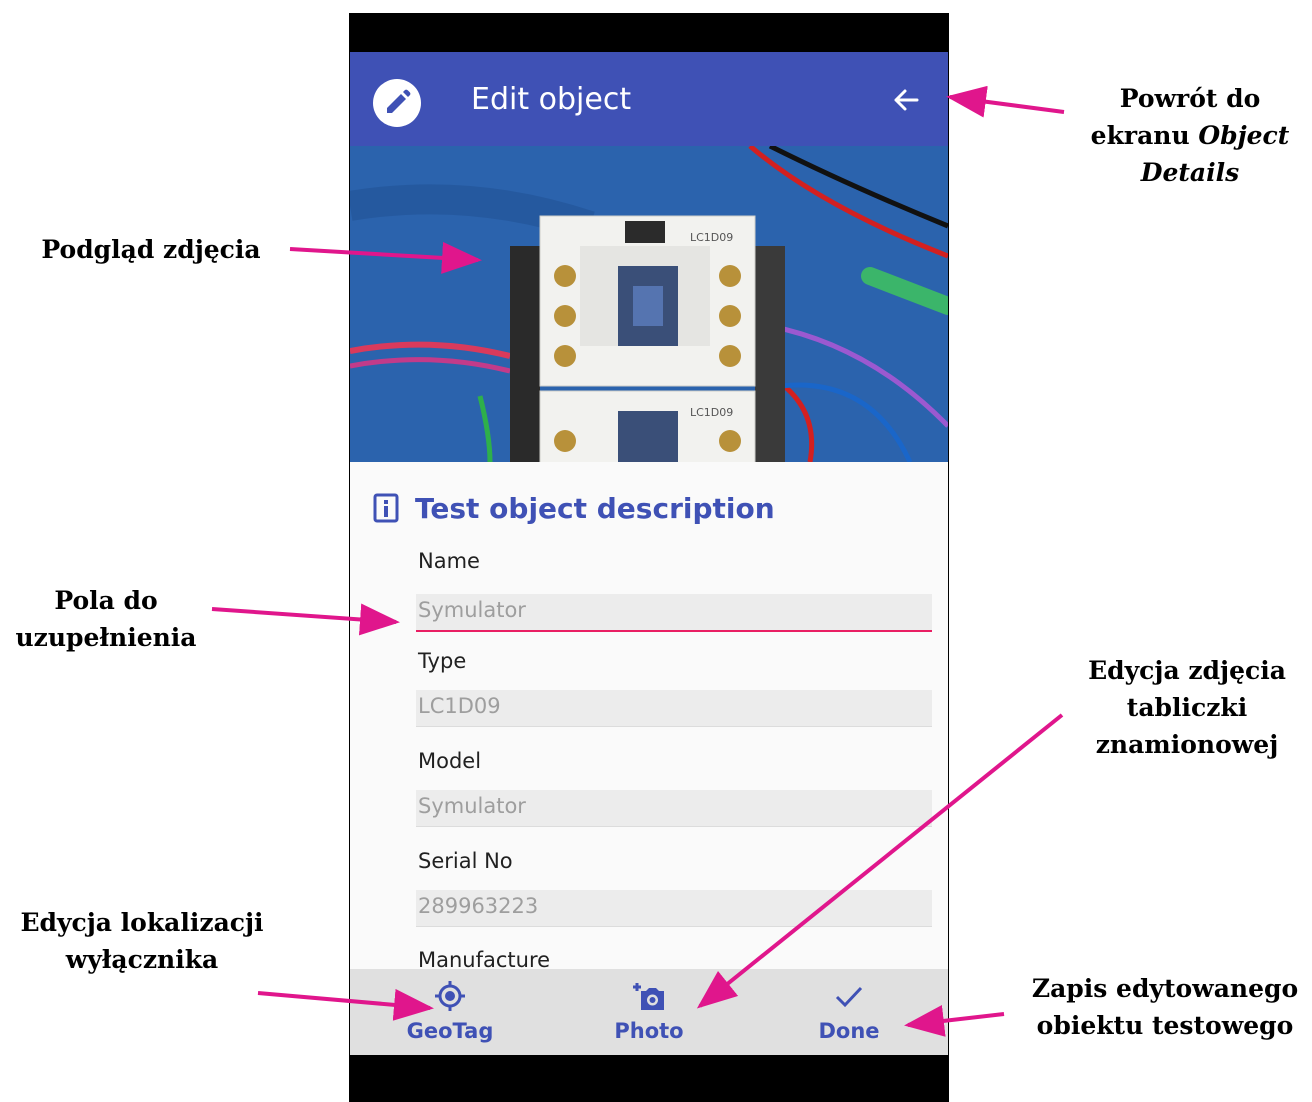 The width and height of the screenshot is (1312, 1102). I want to click on section-title: Test object description, so click(595, 508).